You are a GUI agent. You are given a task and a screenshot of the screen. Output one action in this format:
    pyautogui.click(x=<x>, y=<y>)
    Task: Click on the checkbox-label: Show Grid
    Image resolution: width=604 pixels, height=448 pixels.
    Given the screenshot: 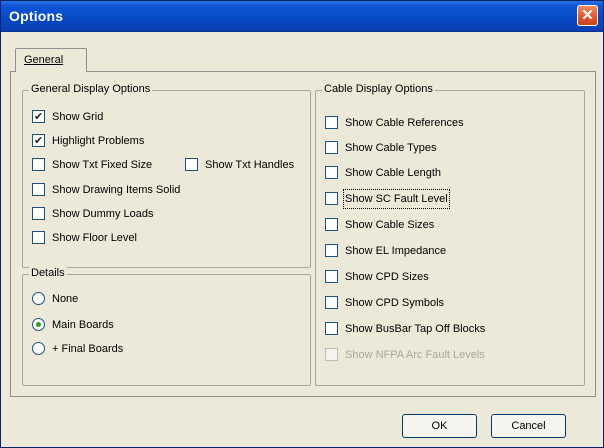 What is the action you would take?
    pyautogui.click(x=78, y=117)
    